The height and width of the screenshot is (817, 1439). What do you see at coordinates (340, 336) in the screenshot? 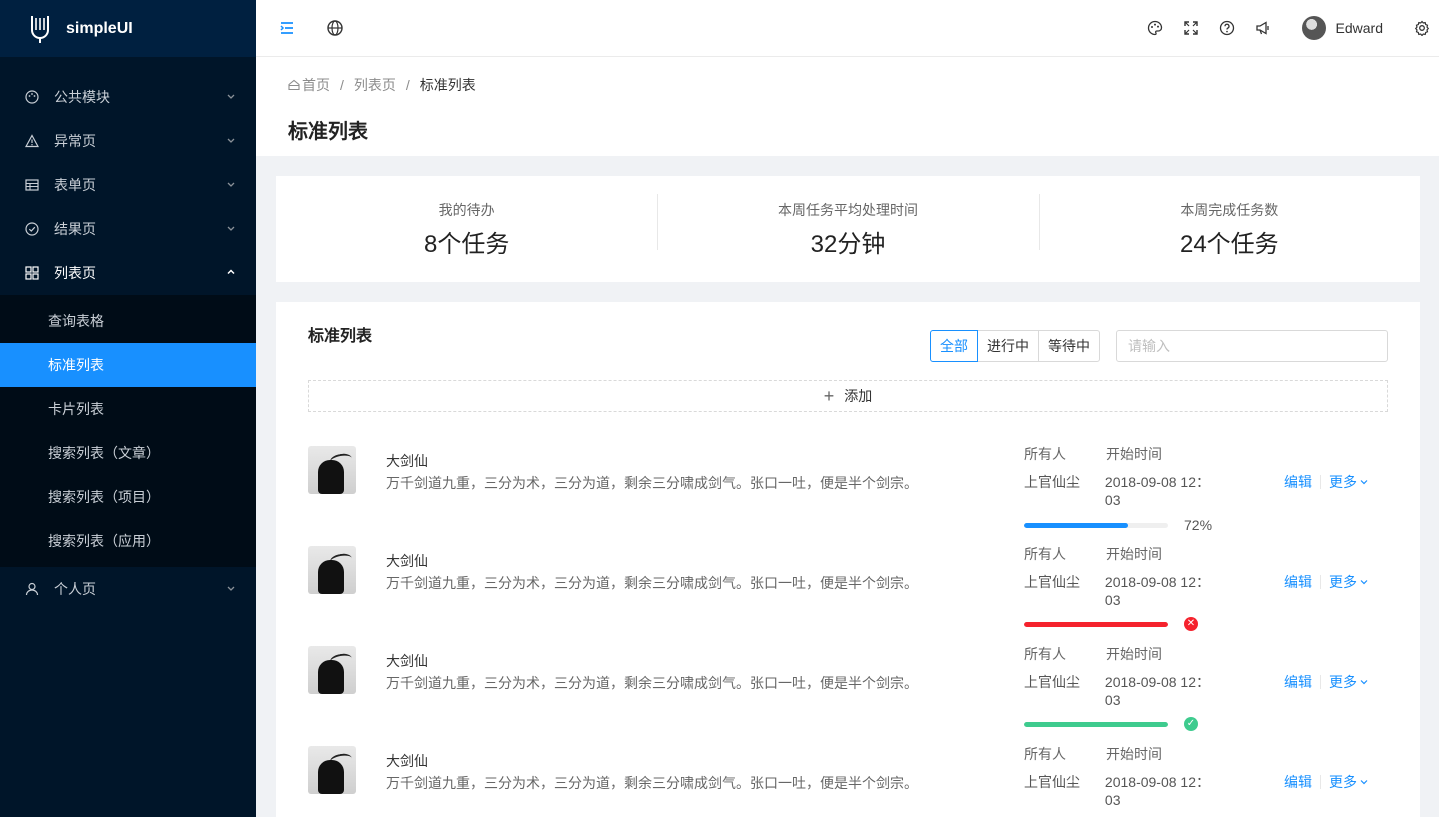
I see `list-title: 标准列表` at bounding box center [340, 336].